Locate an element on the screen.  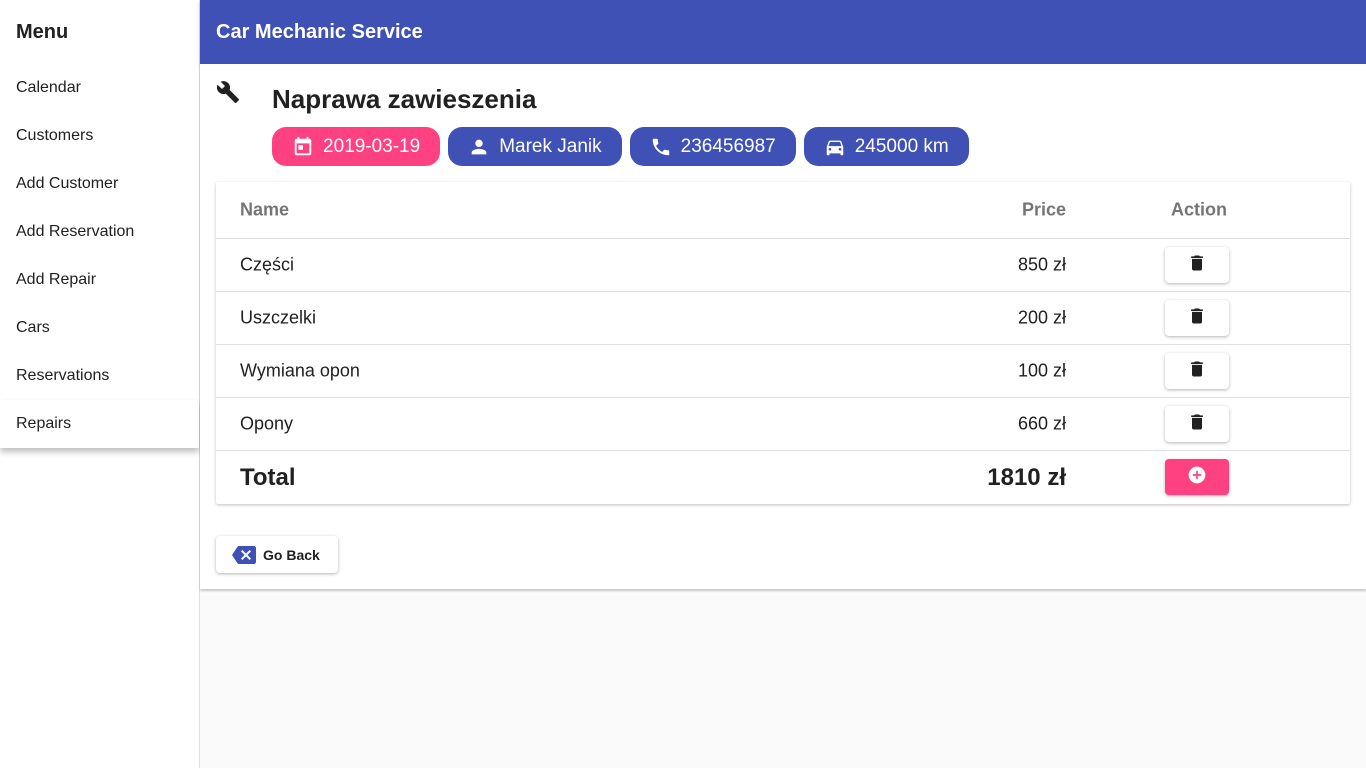
add-item-button is located at coordinates (1197, 477).